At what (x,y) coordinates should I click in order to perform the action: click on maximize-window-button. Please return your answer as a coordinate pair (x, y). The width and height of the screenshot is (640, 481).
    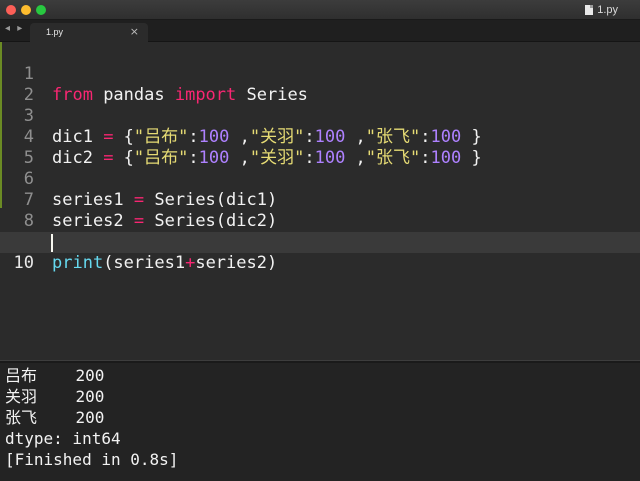
    Looking at the image, I should click on (41, 10).